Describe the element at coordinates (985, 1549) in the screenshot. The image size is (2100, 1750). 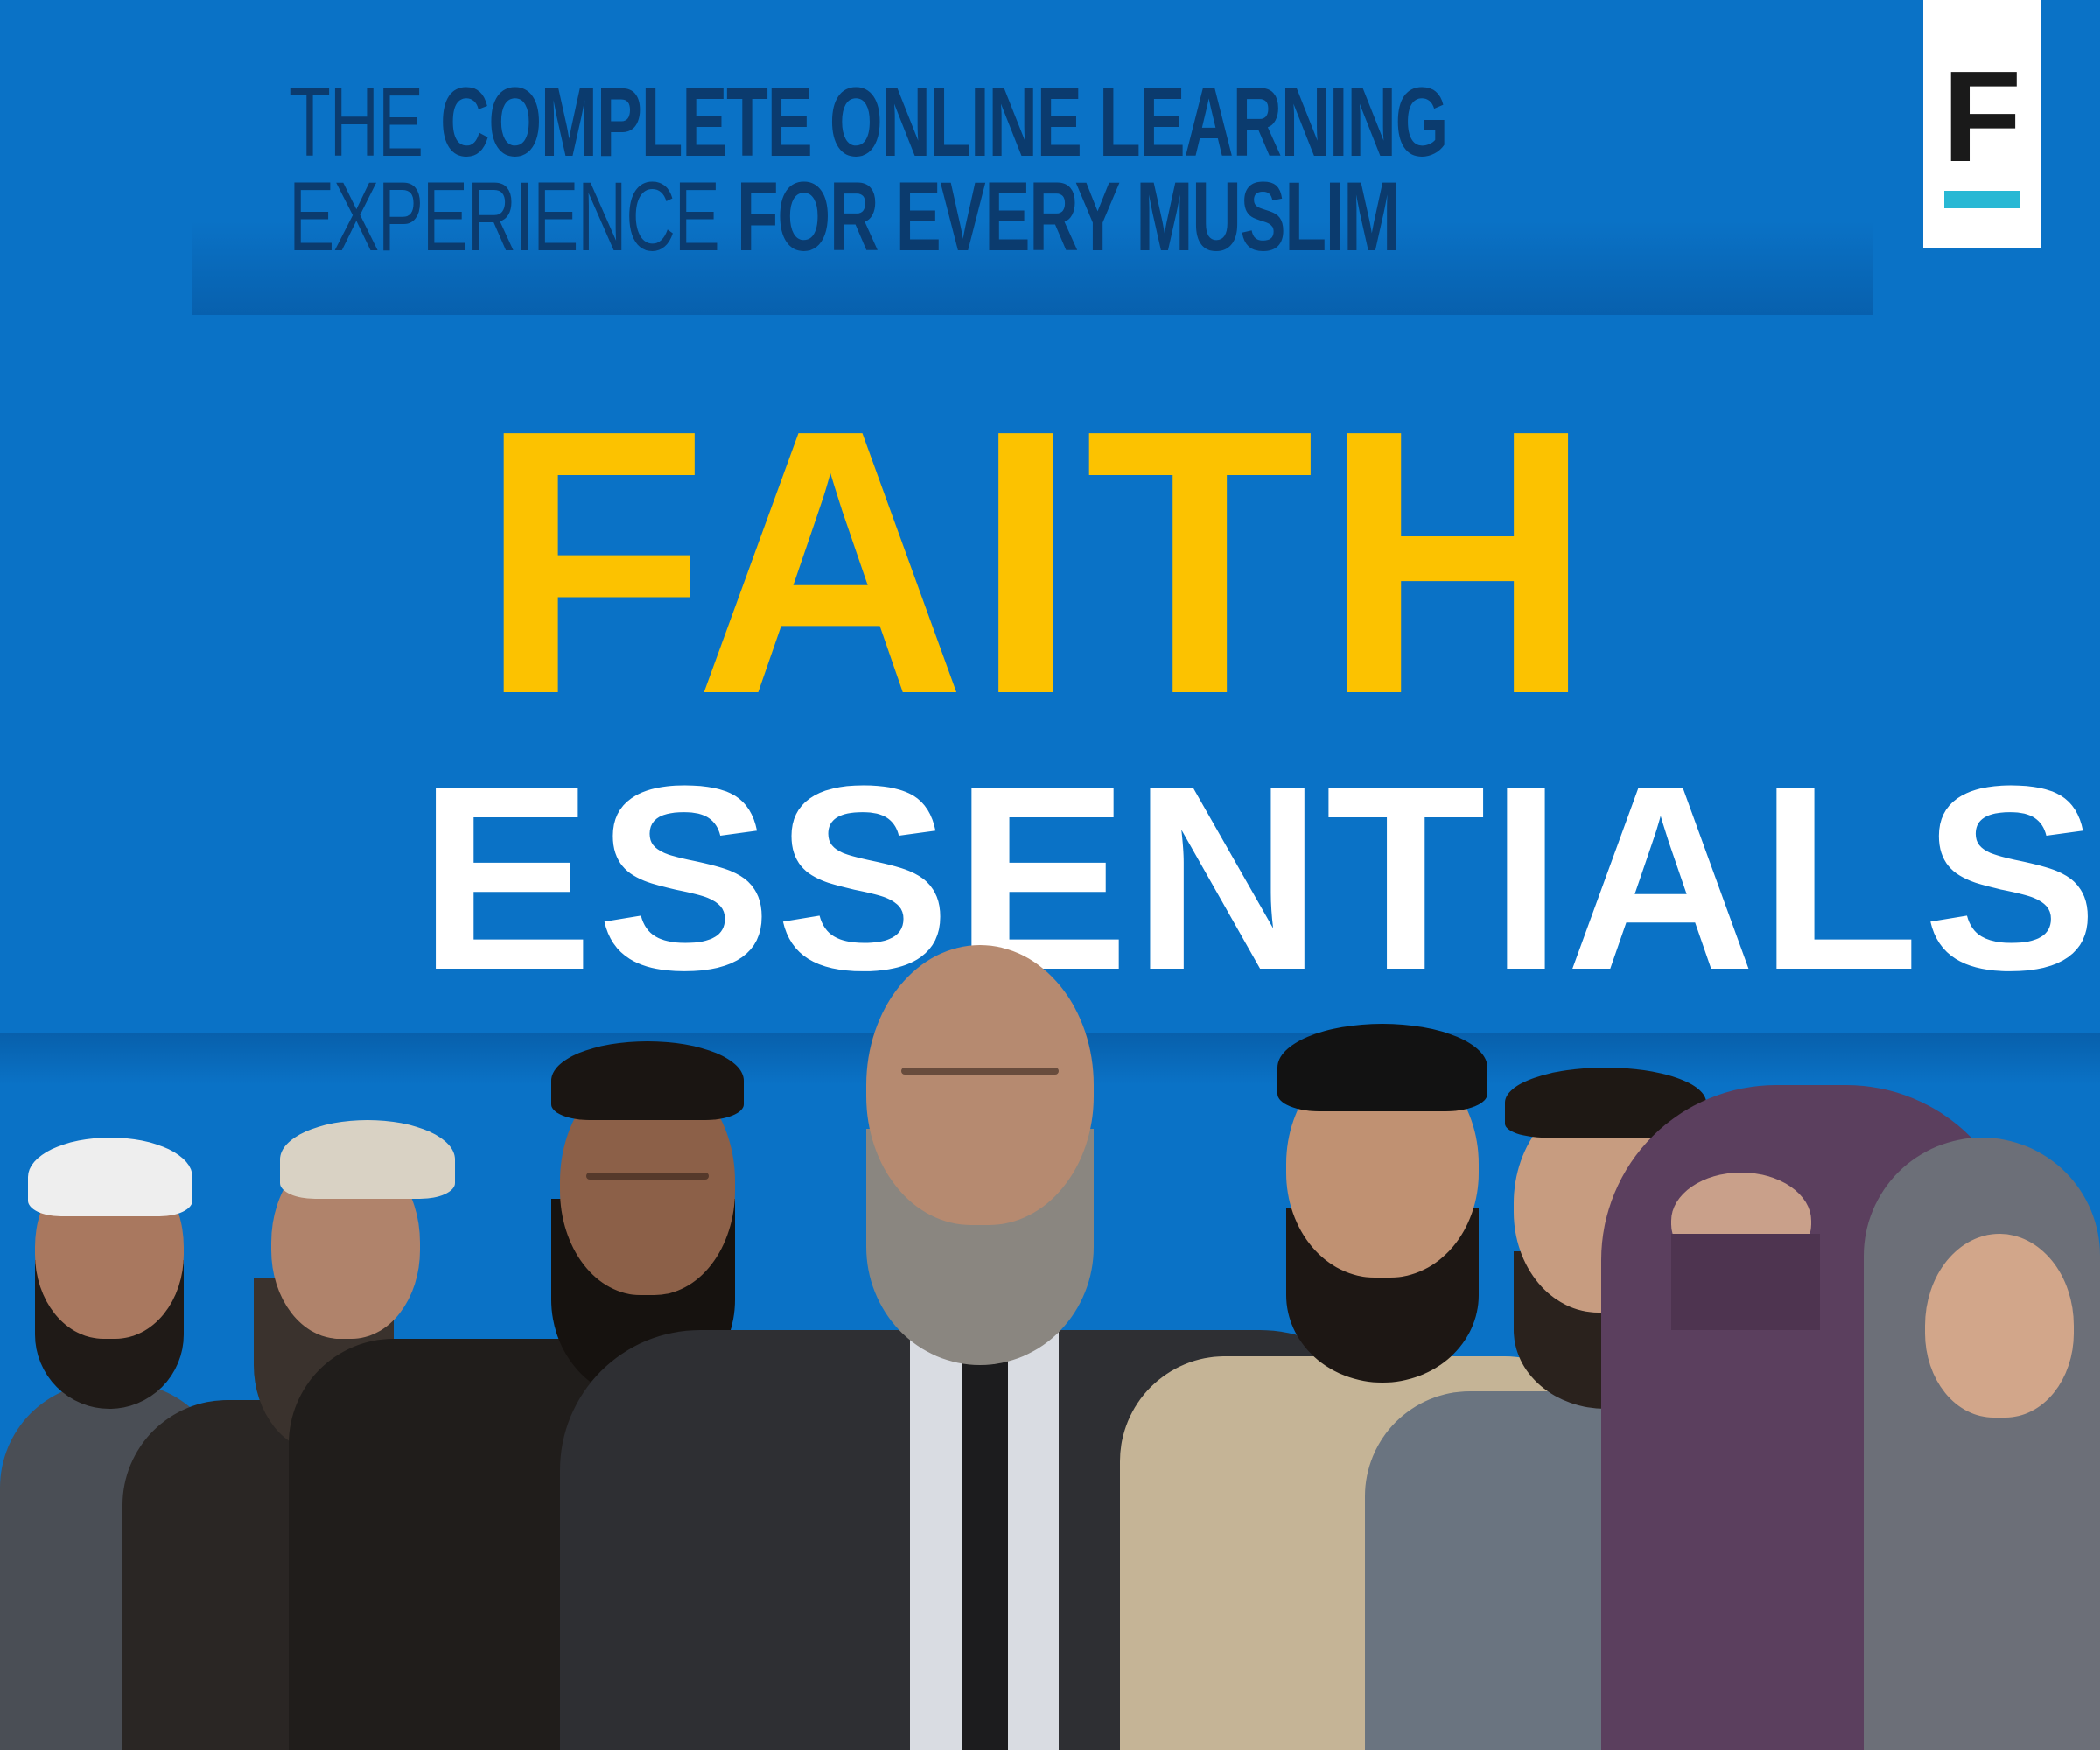
I see `tie` at that location.